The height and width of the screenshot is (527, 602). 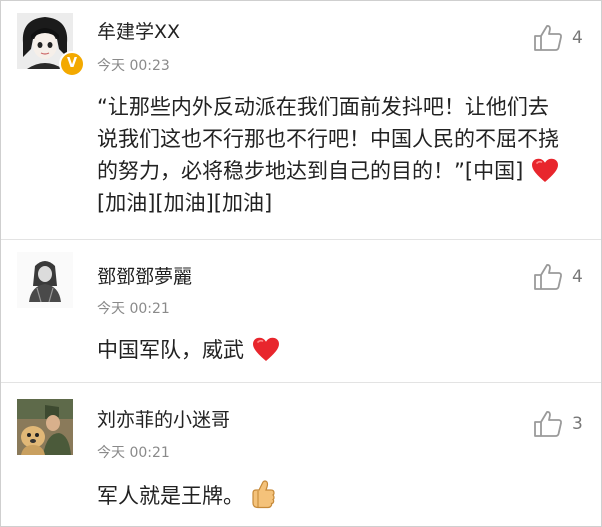 I want to click on comment-text: 中国军队，威武, so click(x=332, y=350).